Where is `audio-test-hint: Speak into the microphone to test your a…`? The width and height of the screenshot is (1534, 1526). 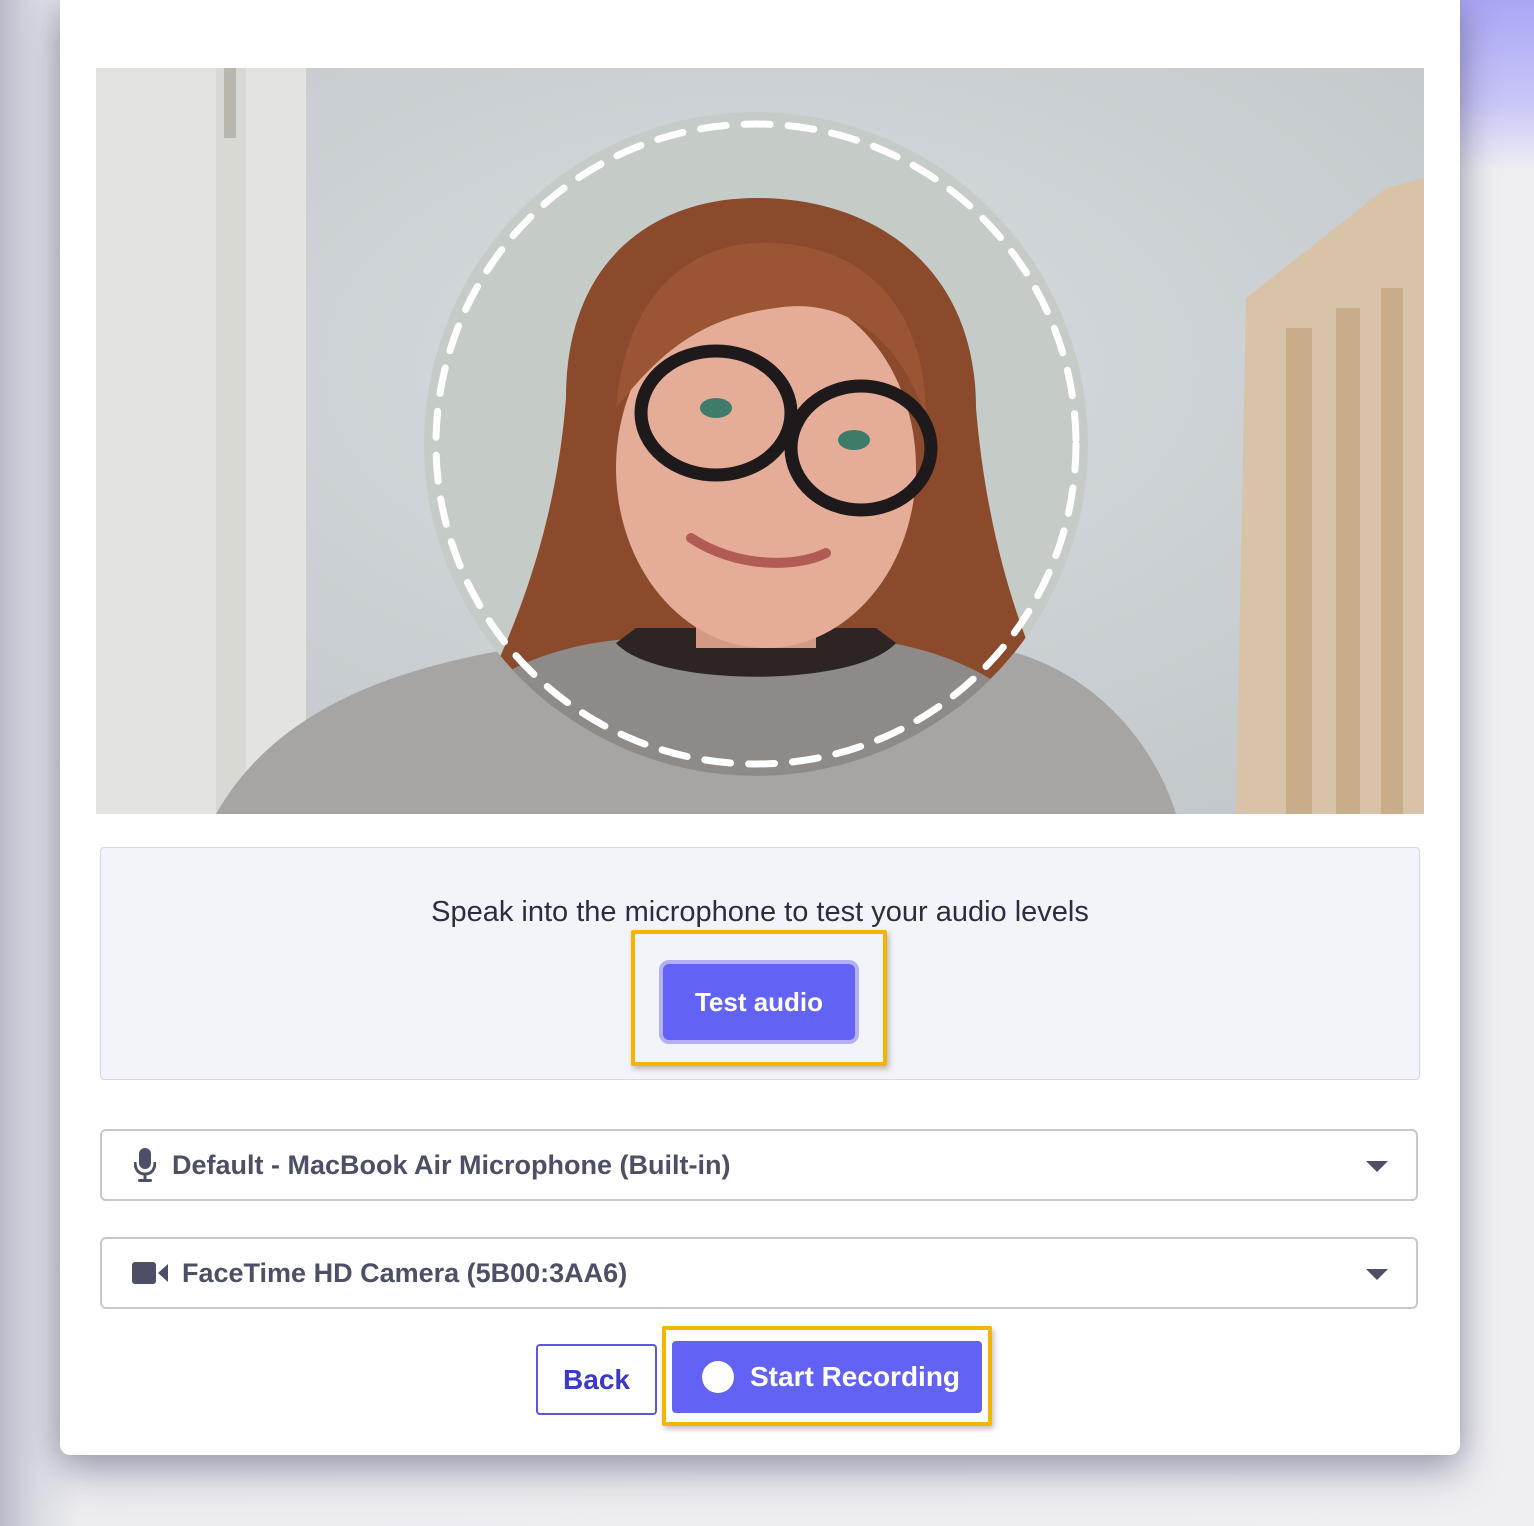
audio-test-hint: Speak into the microphone to test your a… is located at coordinates (760, 912).